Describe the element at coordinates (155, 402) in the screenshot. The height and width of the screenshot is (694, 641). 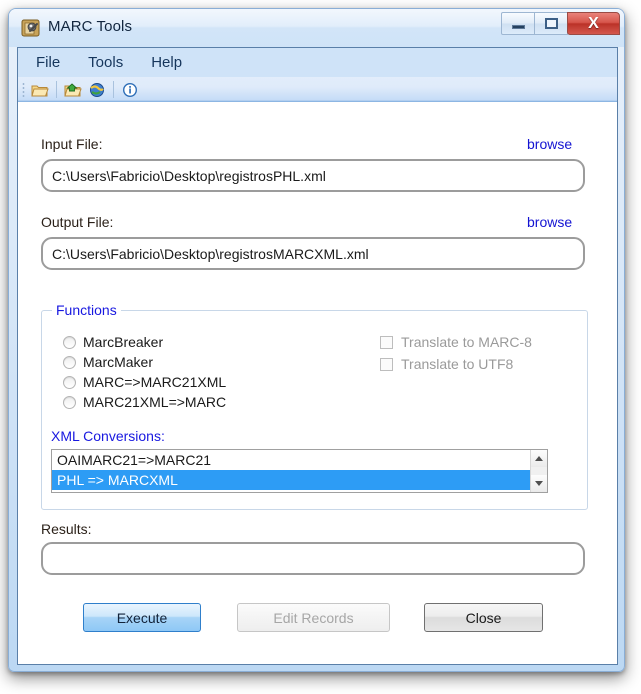
I see `radio-marc21xml-to-marc-label: MARC21XML=>MARC` at that location.